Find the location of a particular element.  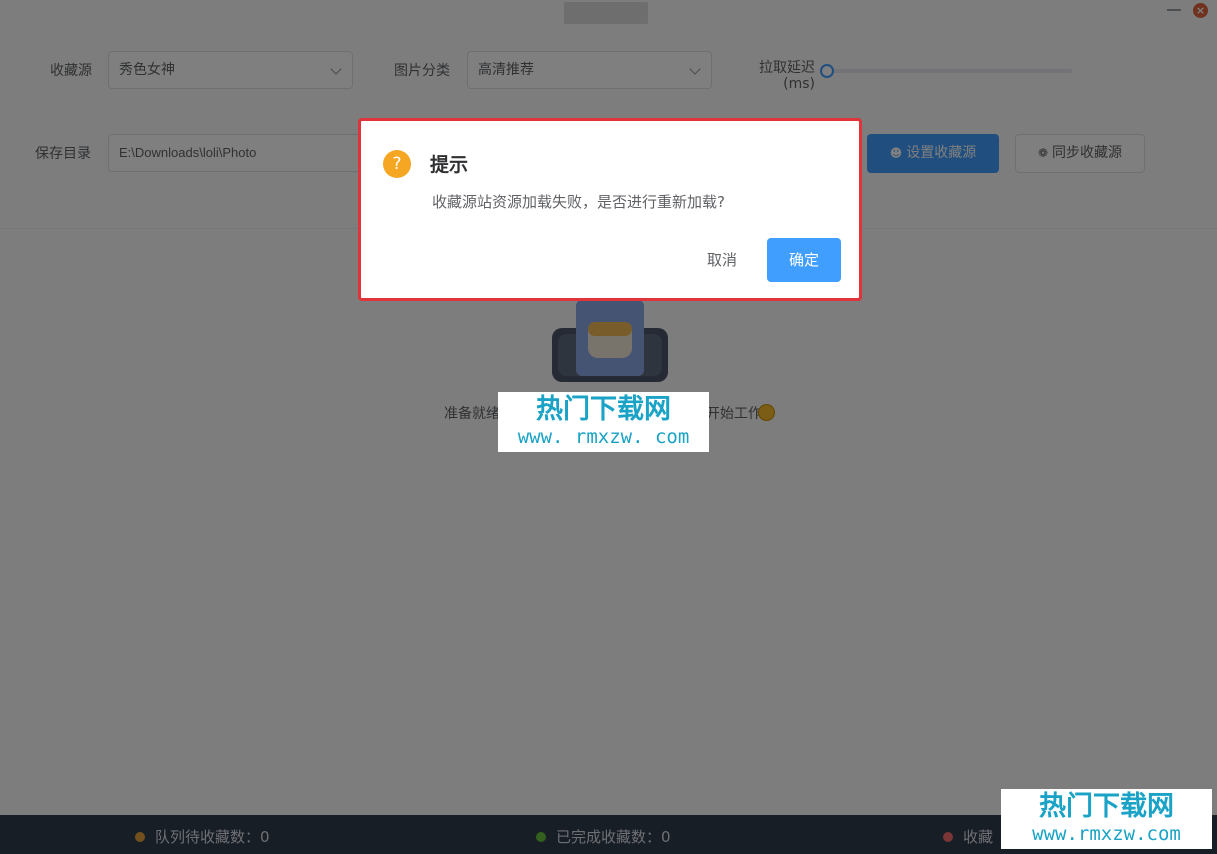

dialog-title: 提示 is located at coordinates (449, 165).